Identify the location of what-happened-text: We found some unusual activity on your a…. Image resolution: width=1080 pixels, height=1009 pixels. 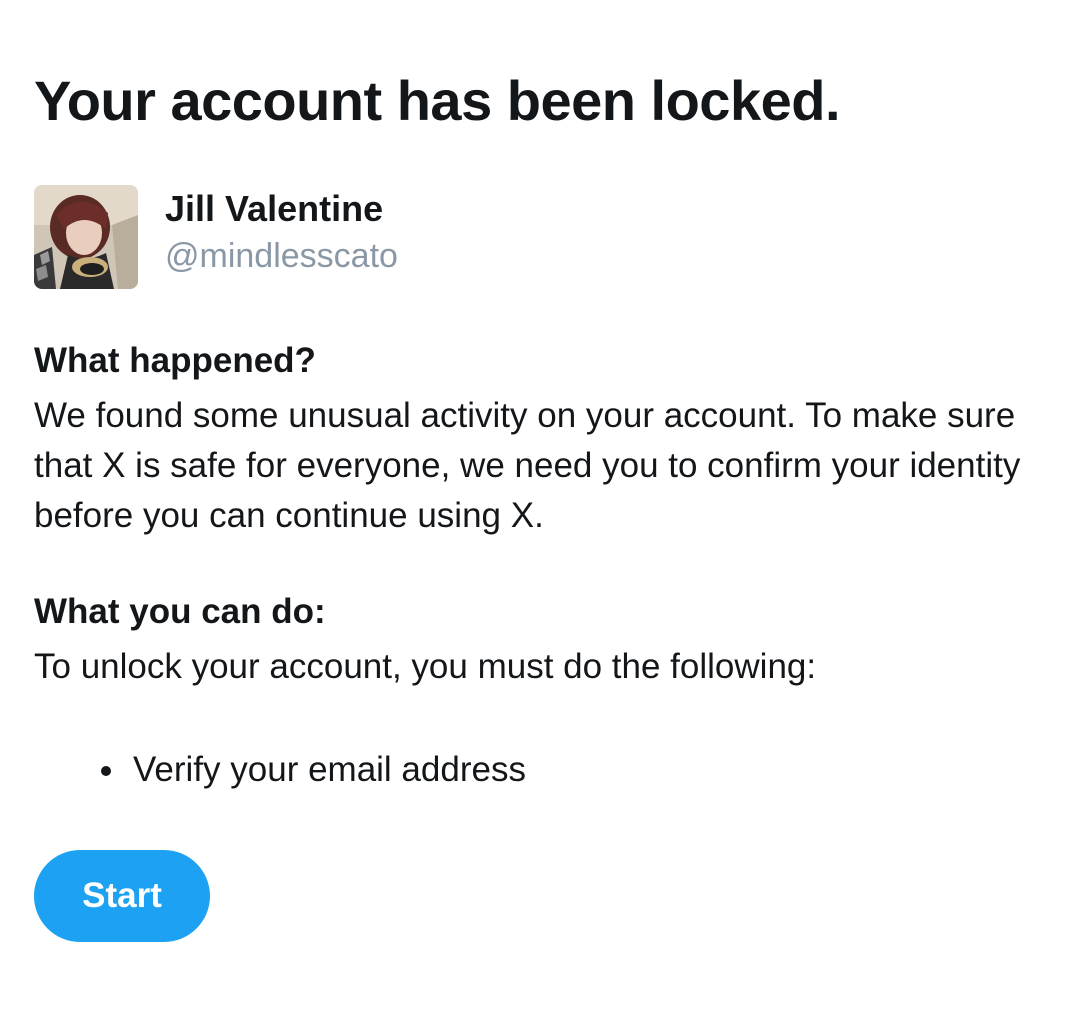
(527, 465).